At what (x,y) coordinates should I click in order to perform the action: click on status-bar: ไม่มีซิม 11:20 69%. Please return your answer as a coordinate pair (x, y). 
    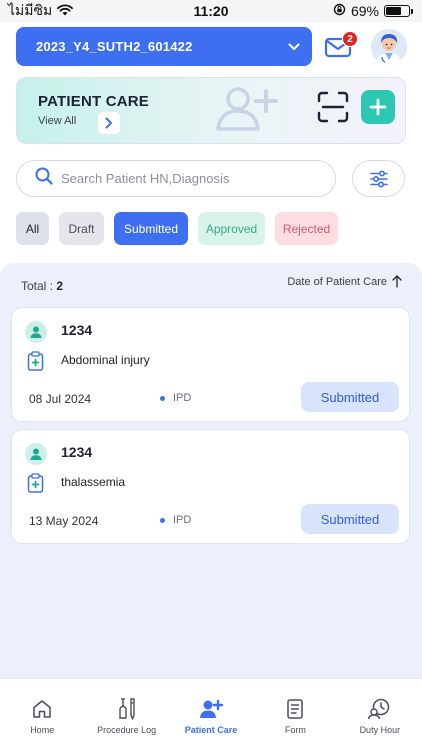
    Looking at the image, I should click on (211, 11).